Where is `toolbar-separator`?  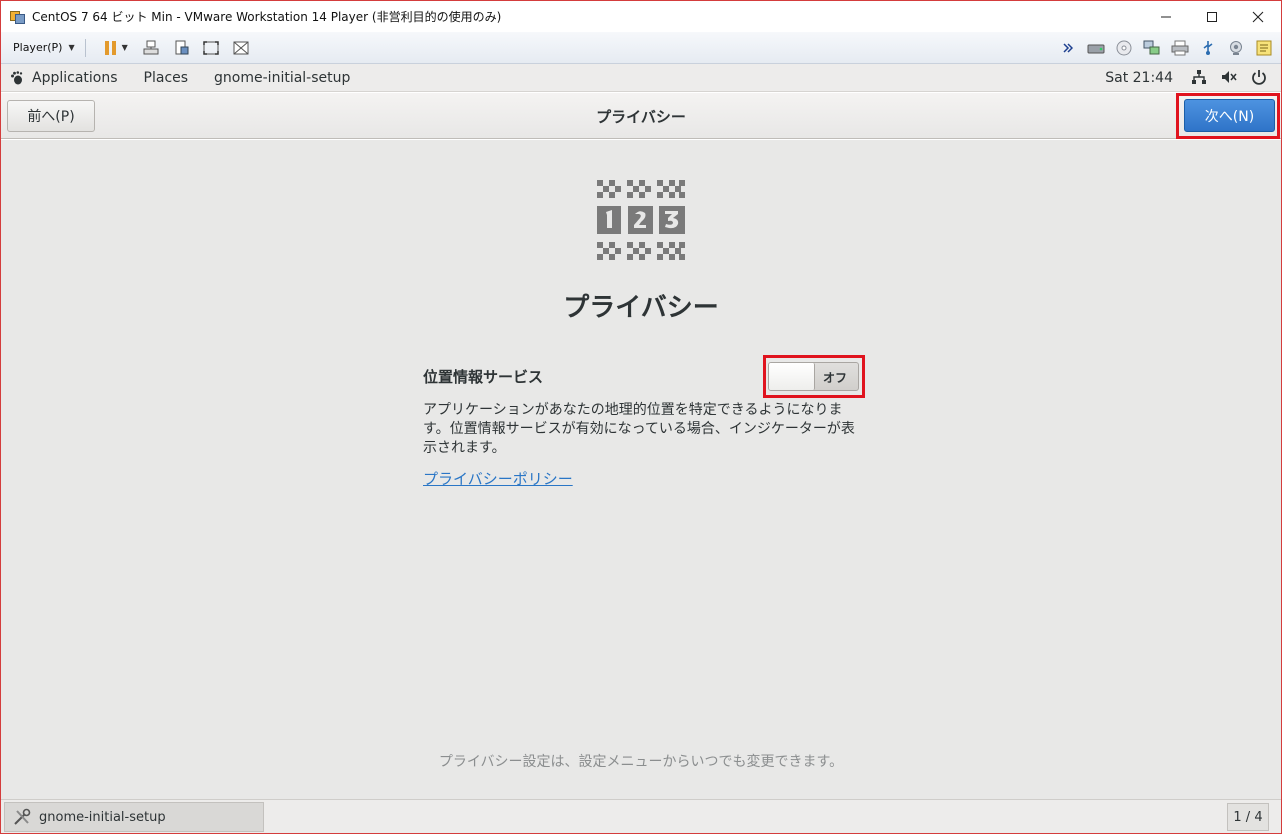
toolbar-separator is located at coordinates (85, 47).